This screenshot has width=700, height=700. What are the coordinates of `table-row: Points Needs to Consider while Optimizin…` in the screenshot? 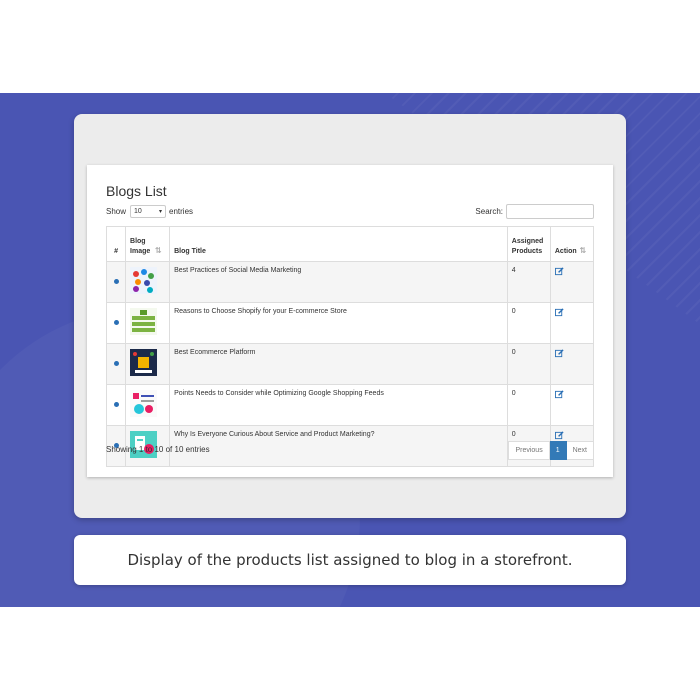 It's located at (350, 405).